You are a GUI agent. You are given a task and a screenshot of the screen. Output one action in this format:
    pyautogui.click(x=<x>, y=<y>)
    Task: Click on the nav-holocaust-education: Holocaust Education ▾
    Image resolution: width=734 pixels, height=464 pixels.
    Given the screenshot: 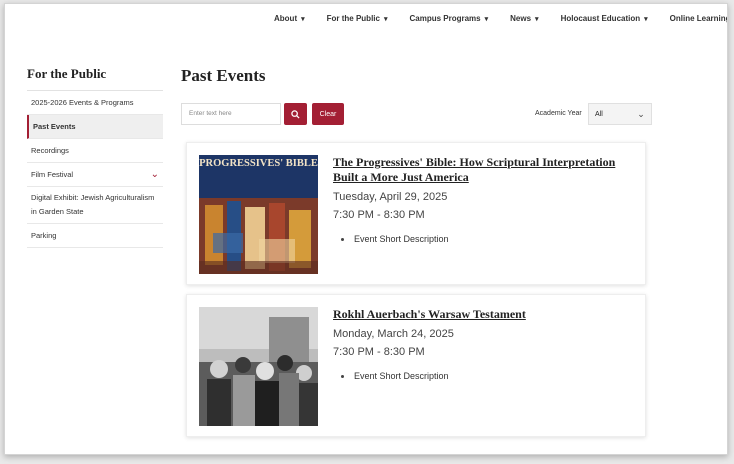 What is the action you would take?
    pyautogui.click(x=604, y=18)
    